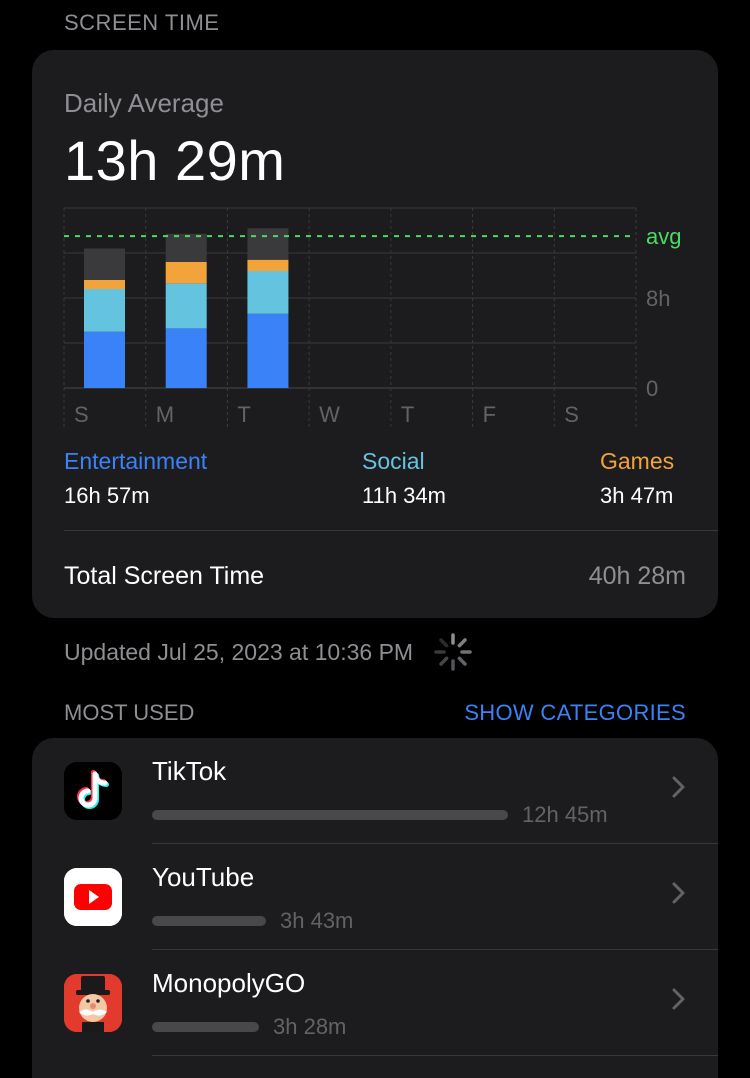  I want to click on total-screen-time-value: 40h 28m, so click(637, 576).